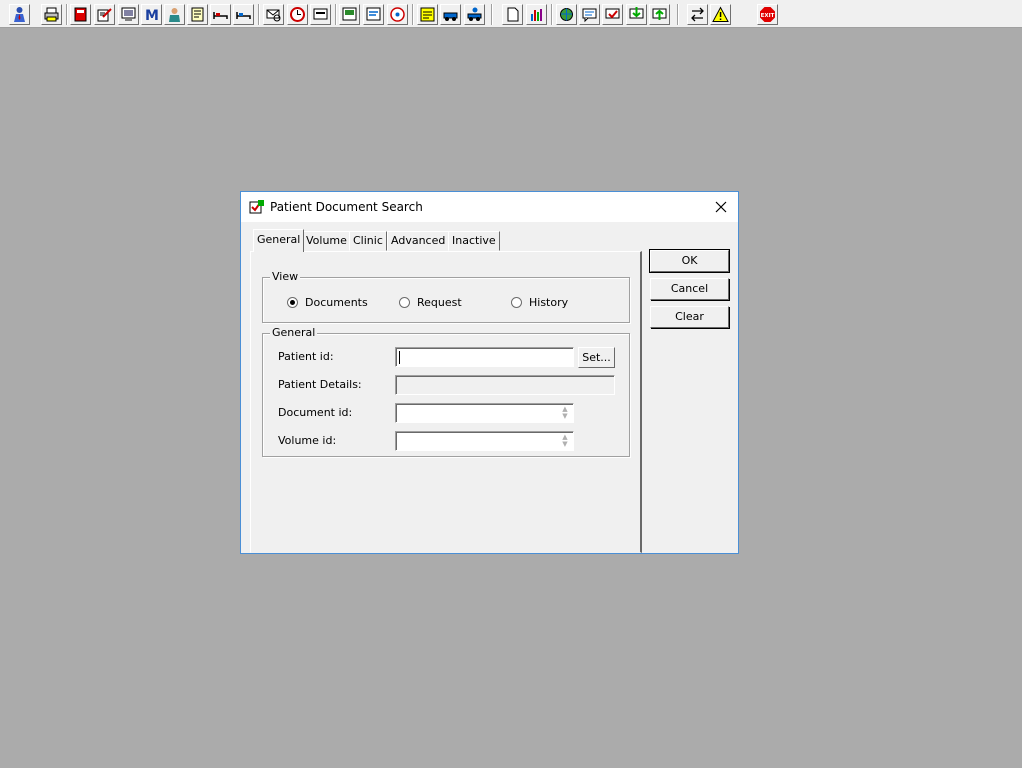  Describe the element at coordinates (505, 385) in the screenshot. I see `patient-details-field` at that location.